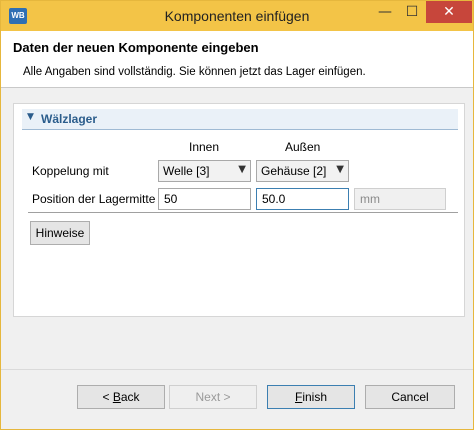  I want to click on collapse-arrow-icon: ▼, so click(30, 117).